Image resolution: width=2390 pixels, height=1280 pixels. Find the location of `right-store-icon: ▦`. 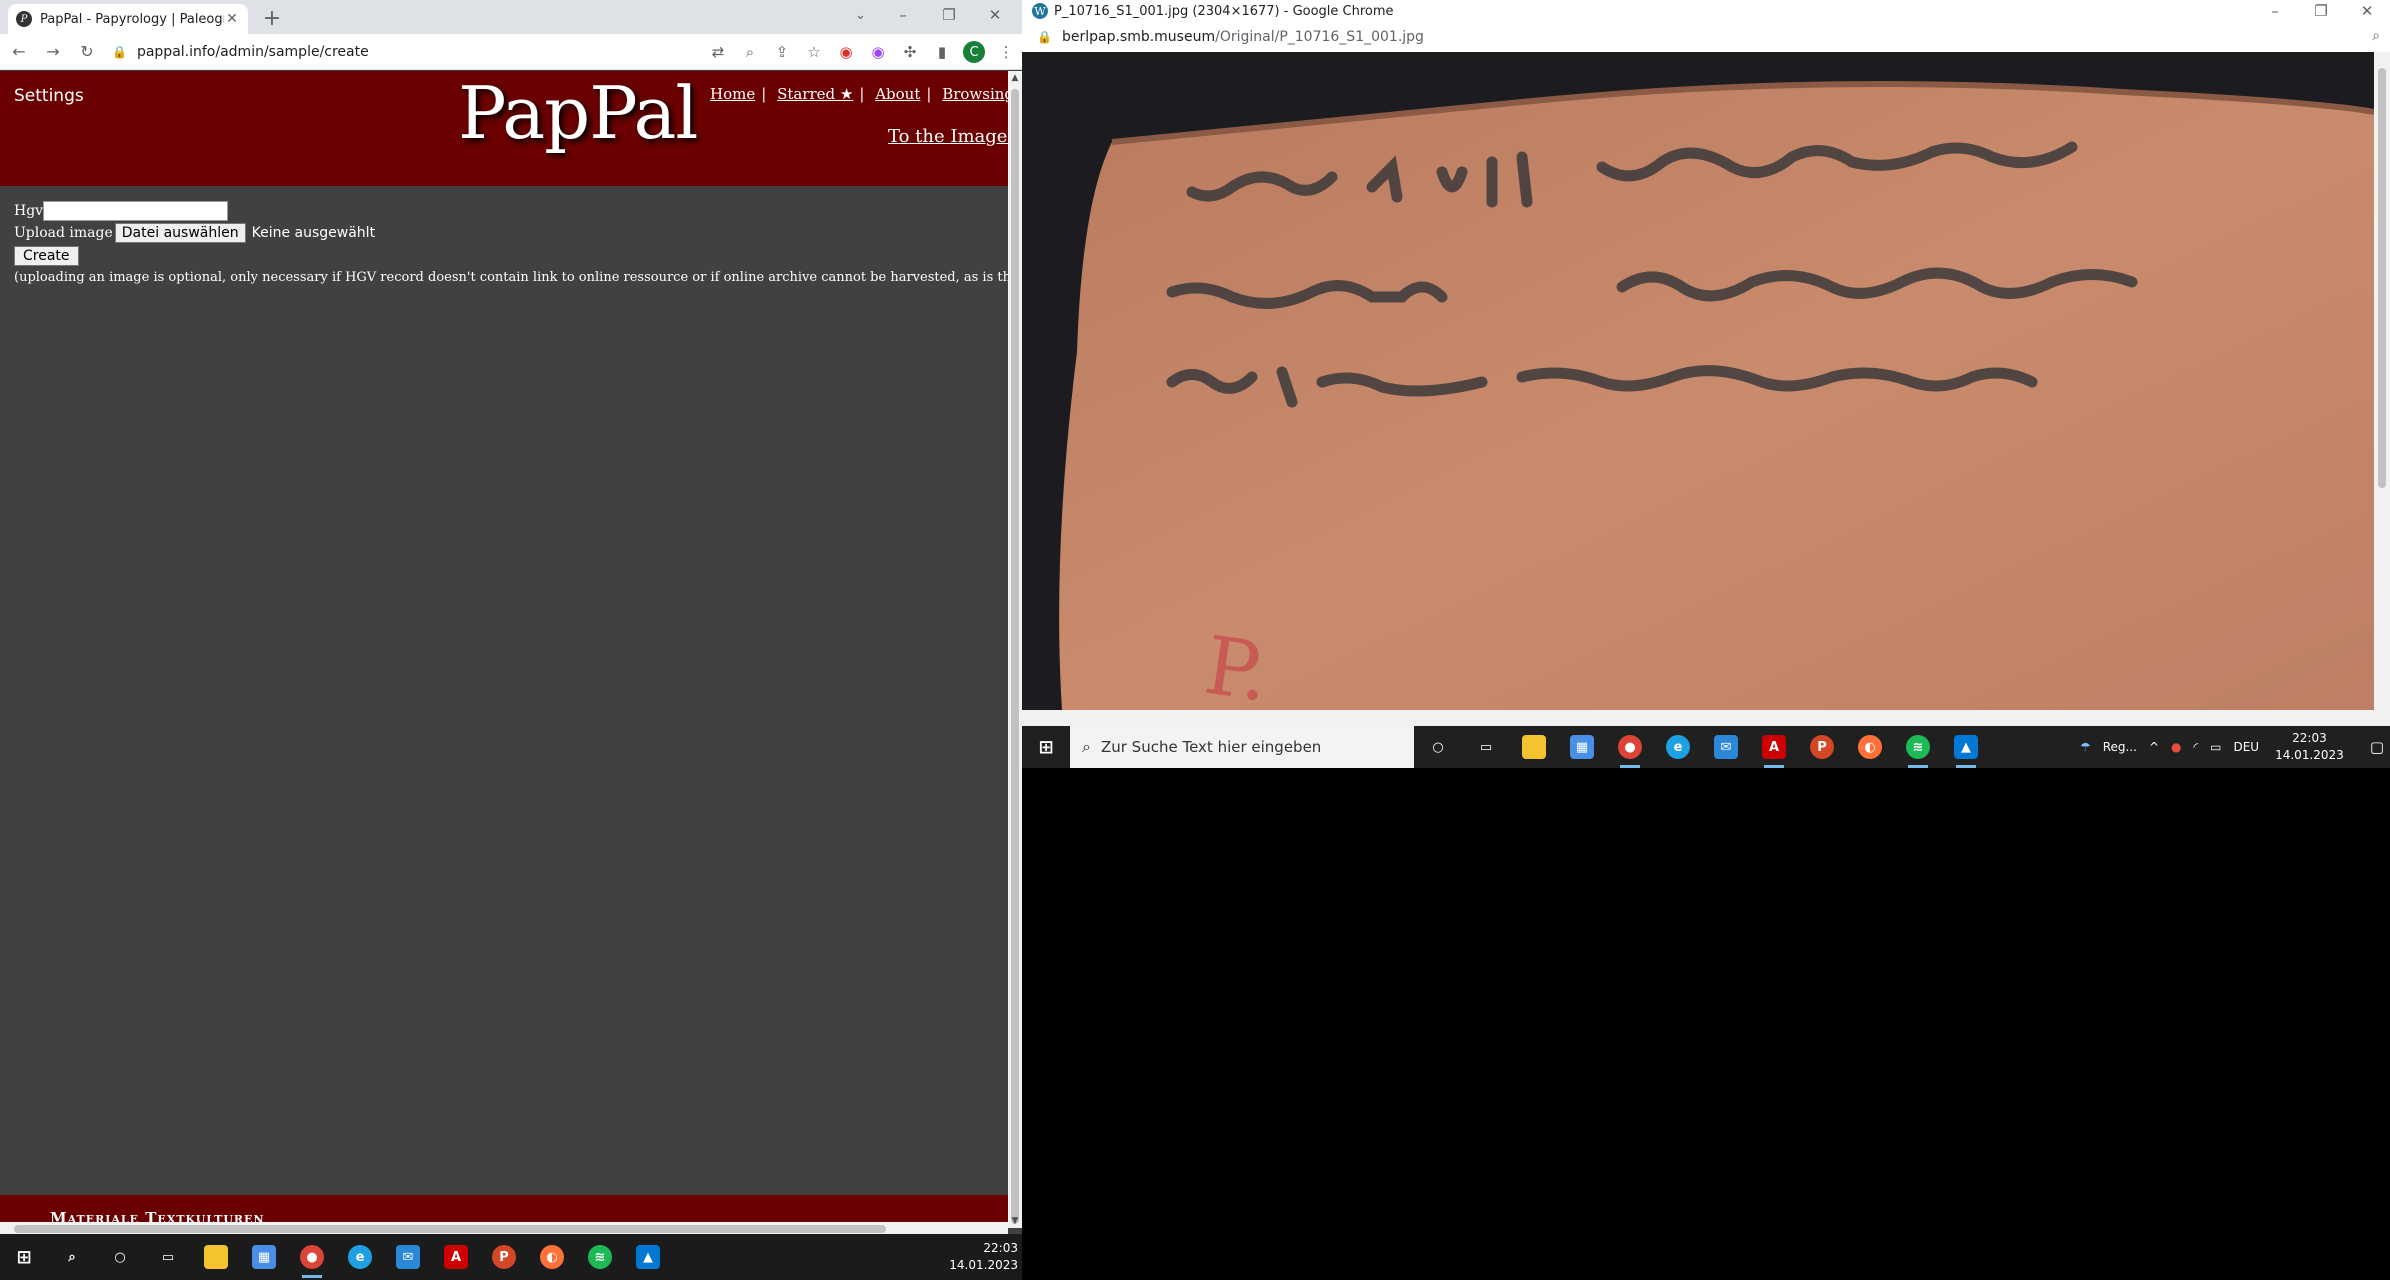

right-store-icon: ▦ is located at coordinates (1582, 747).